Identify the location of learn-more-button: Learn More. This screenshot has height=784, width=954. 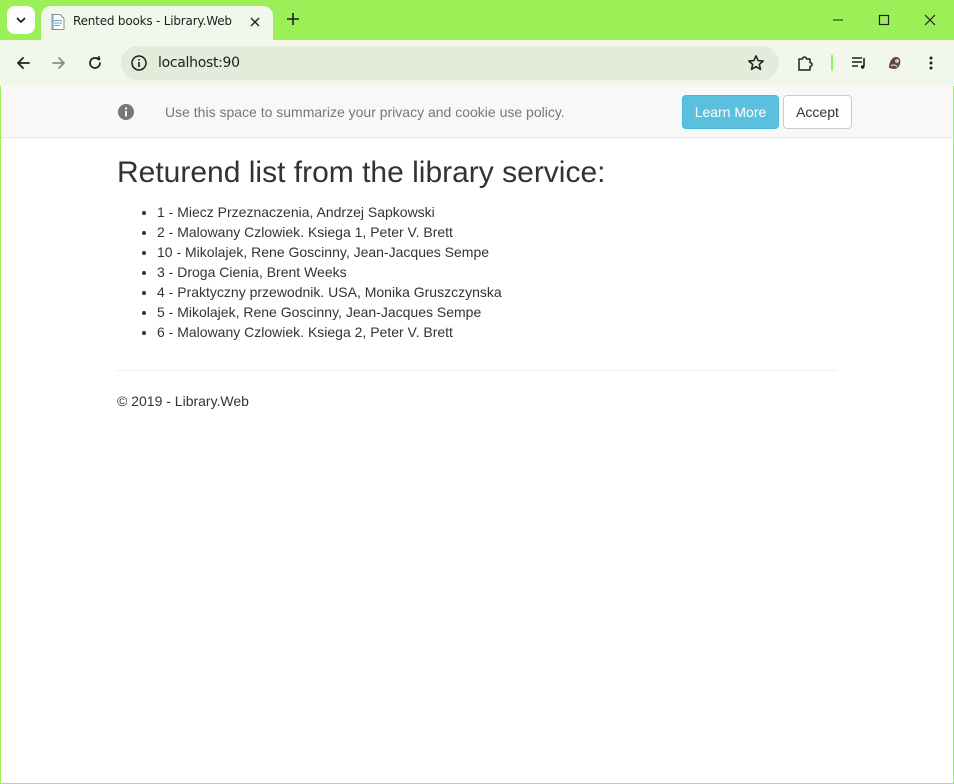
(730, 112).